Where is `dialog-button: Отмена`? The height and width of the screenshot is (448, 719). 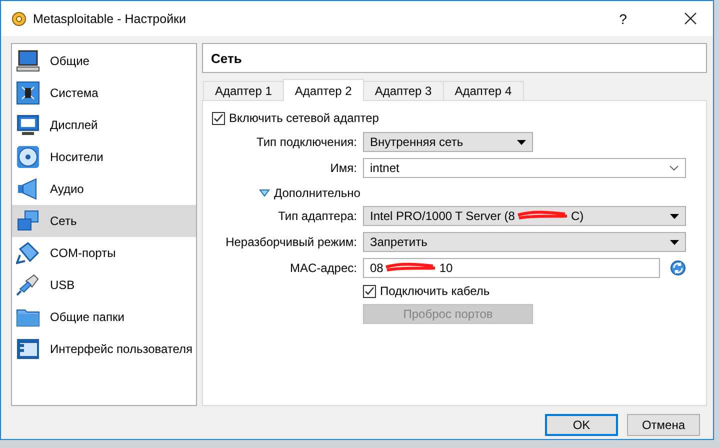
dialog-button: Отмена is located at coordinates (663, 425).